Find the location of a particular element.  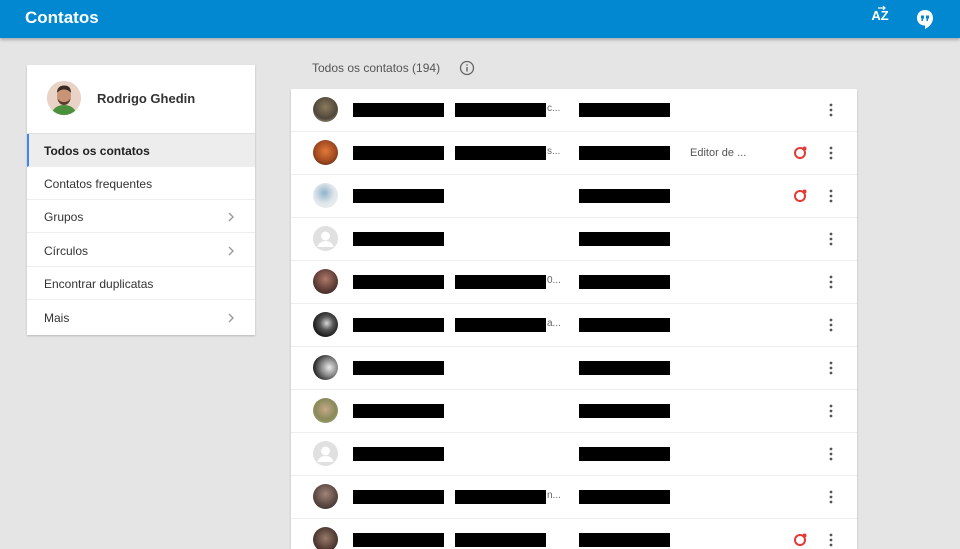

app-title: Contatos is located at coordinates (62, 18).